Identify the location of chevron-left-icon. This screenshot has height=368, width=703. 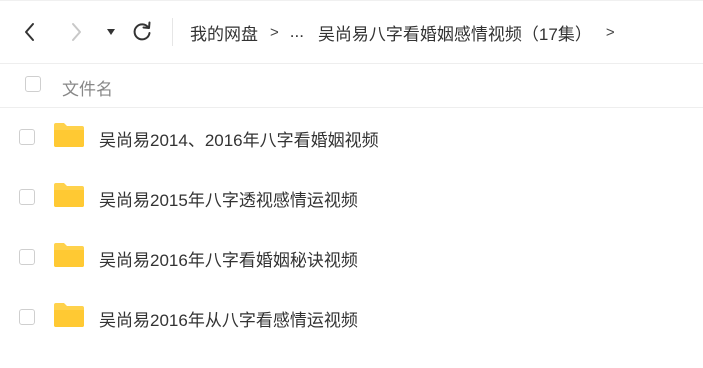
(29, 32).